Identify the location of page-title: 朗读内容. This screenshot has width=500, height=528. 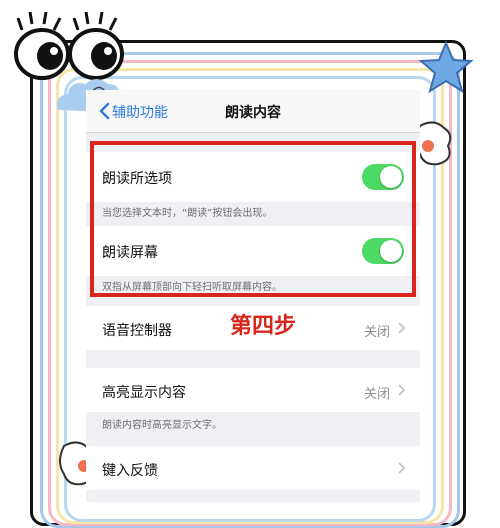
(253, 113).